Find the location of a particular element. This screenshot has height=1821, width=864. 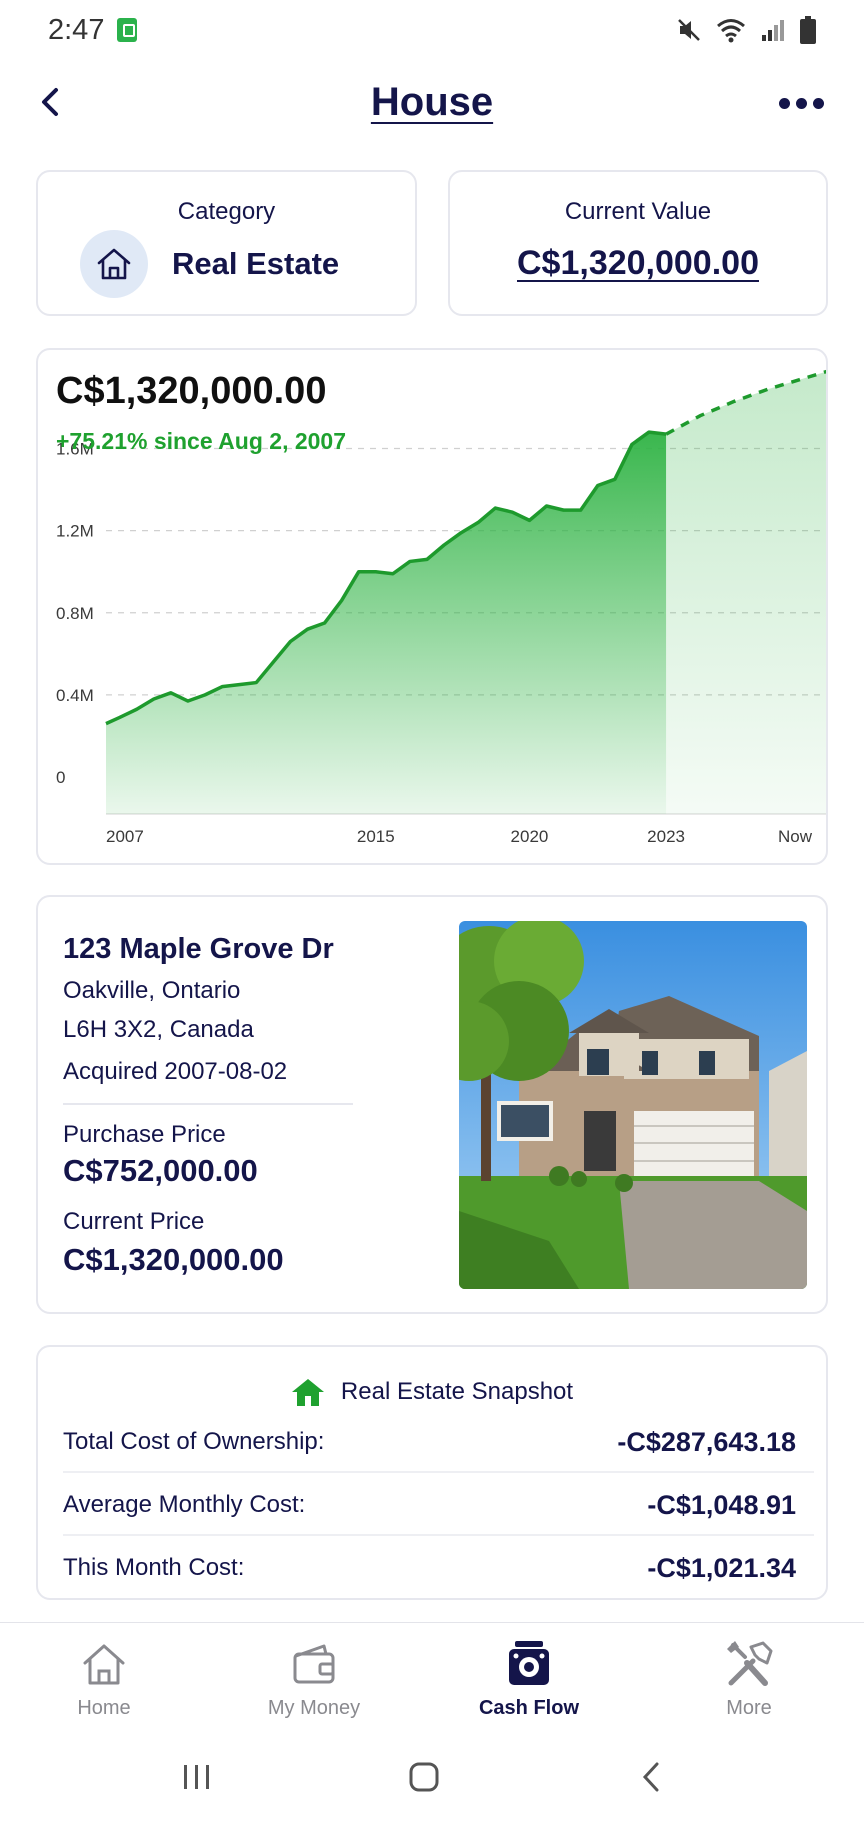

status-bar: 2:47 is located at coordinates (432, 30).